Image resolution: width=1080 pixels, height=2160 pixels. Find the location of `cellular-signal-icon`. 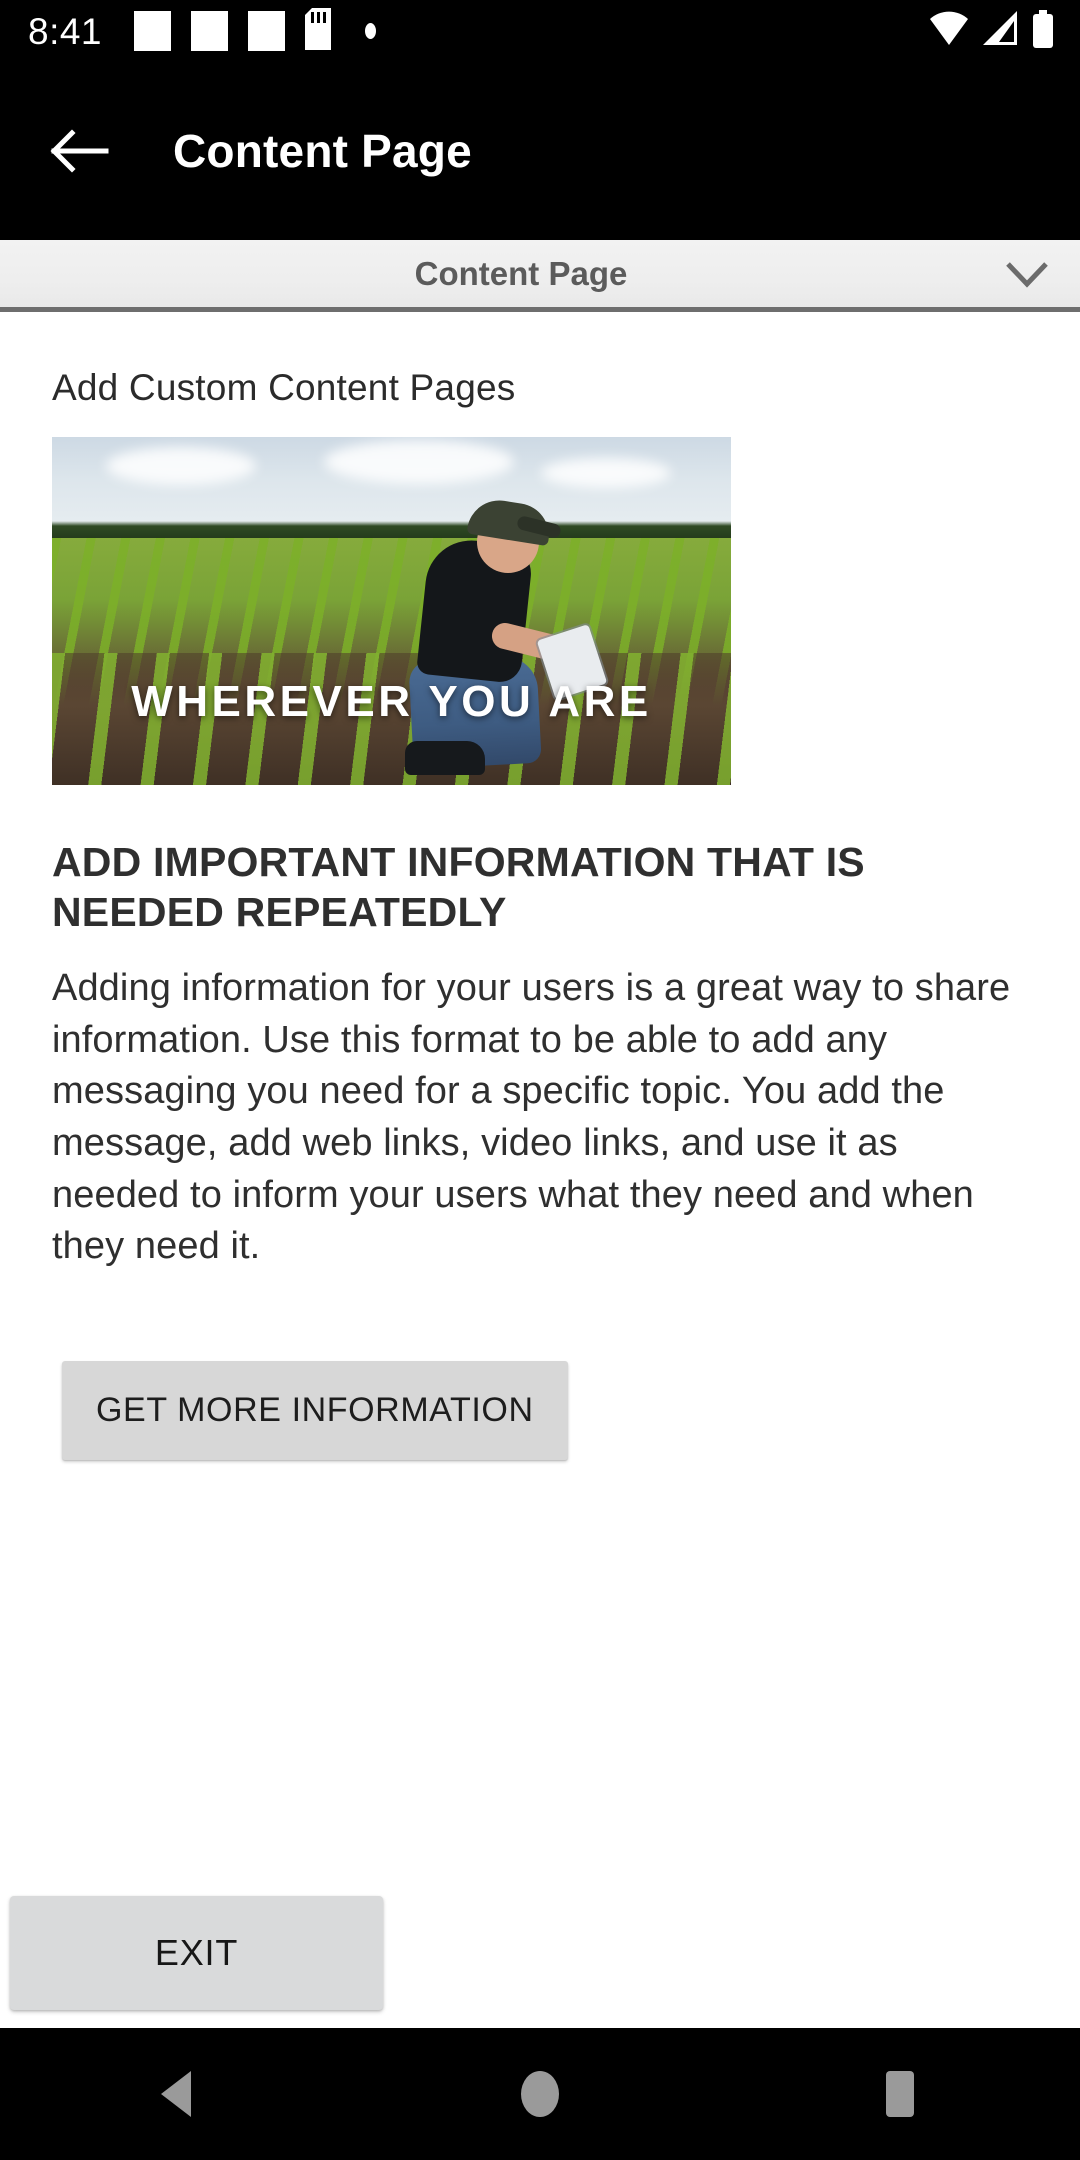

cellular-signal-icon is located at coordinates (1001, 31).